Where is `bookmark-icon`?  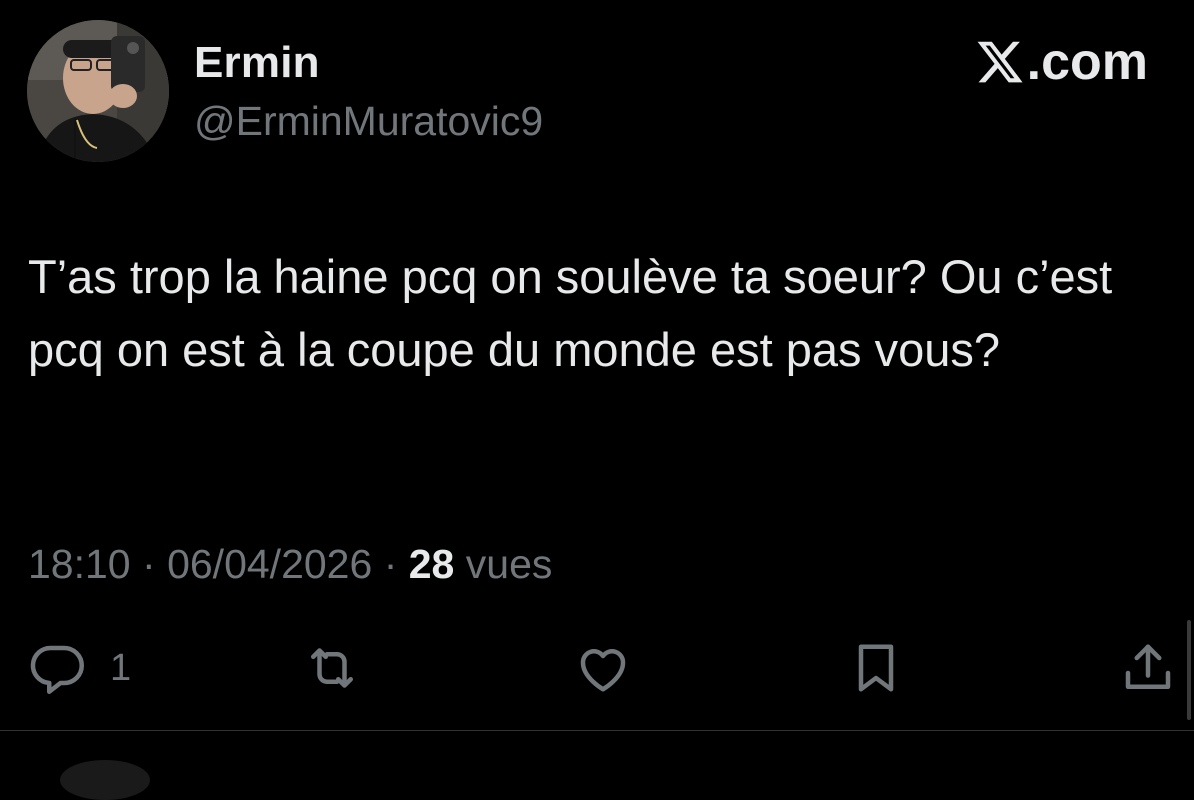 bookmark-icon is located at coordinates (876, 668).